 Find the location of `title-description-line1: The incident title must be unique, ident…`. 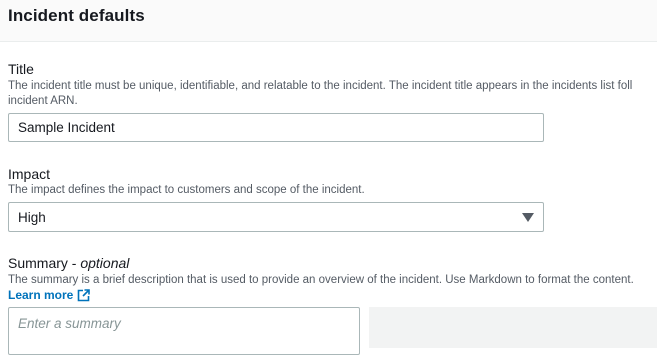

title-description-line1: The incident title must be unique, ident… is located at coordinates (320, 86).